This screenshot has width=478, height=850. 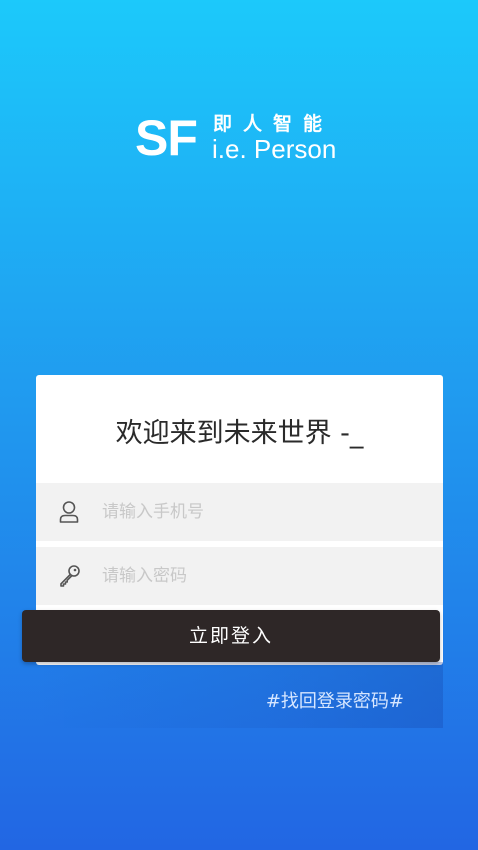 What do you see at coordinates (274, 149) in the screenshot?
I see `brand-name-en: i.e. Person` at bounding box center [274, 149].